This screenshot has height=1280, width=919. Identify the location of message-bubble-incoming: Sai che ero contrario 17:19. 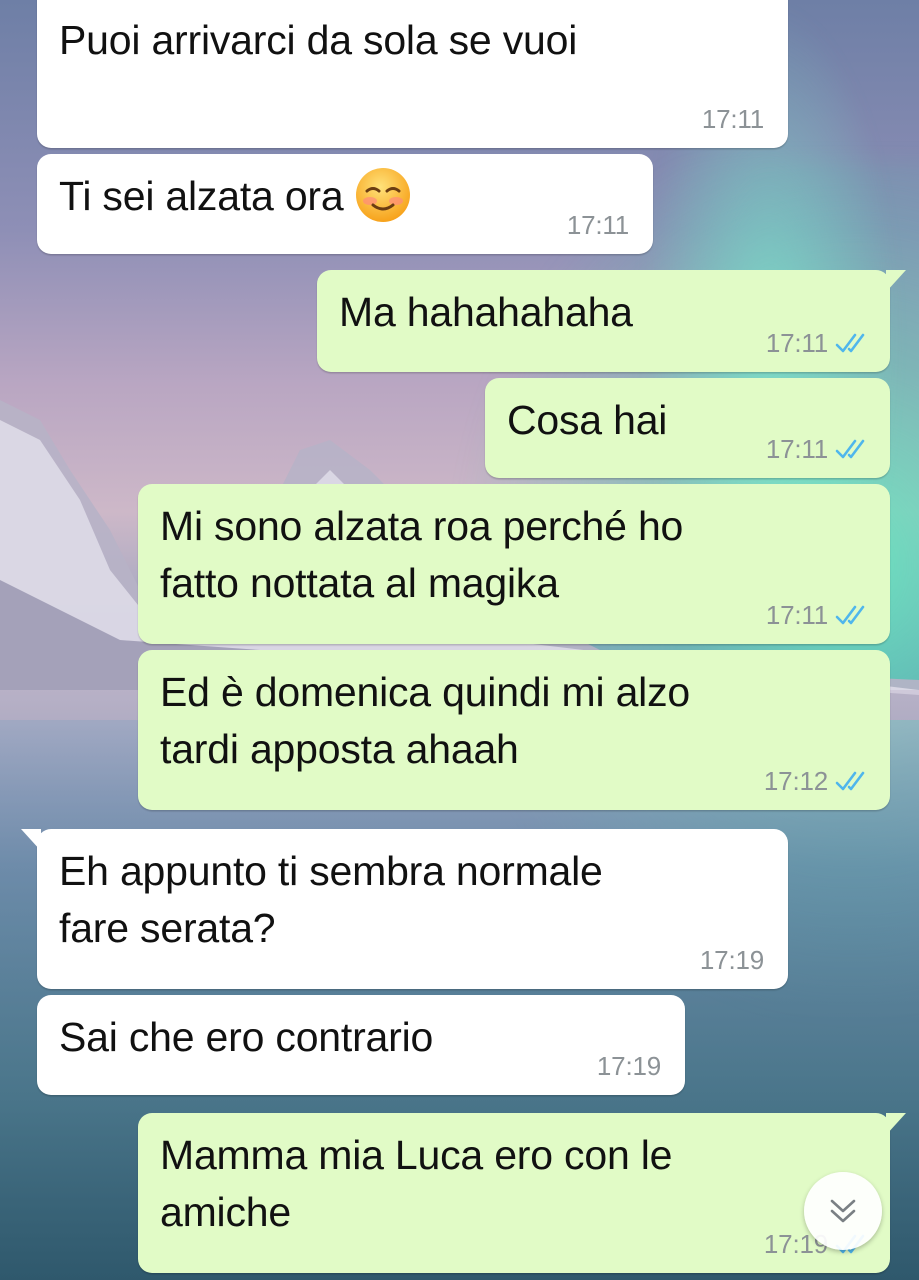
(361, 1045).